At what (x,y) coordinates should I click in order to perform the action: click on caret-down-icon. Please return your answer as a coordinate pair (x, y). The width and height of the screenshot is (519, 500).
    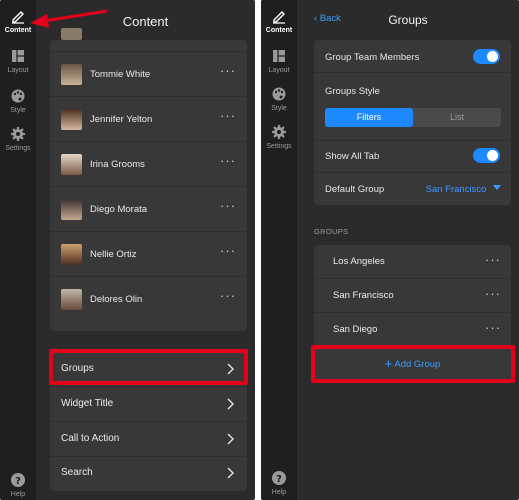
    Looking at the image, I should click on (497, 187).